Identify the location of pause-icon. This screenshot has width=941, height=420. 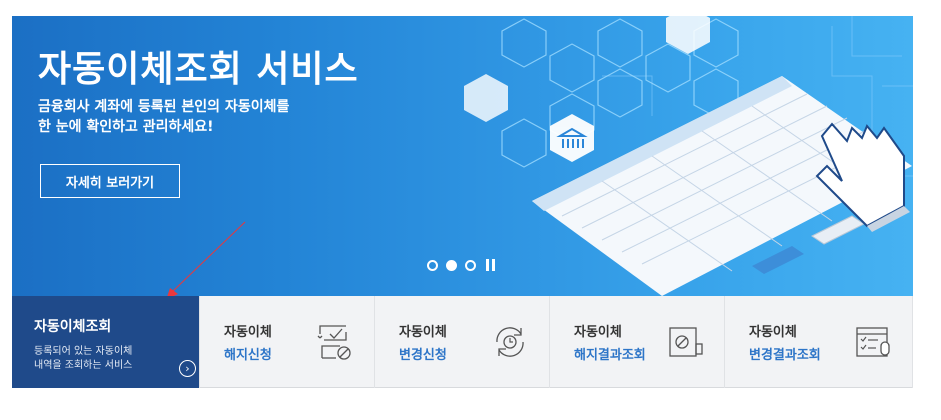
(490, 265).